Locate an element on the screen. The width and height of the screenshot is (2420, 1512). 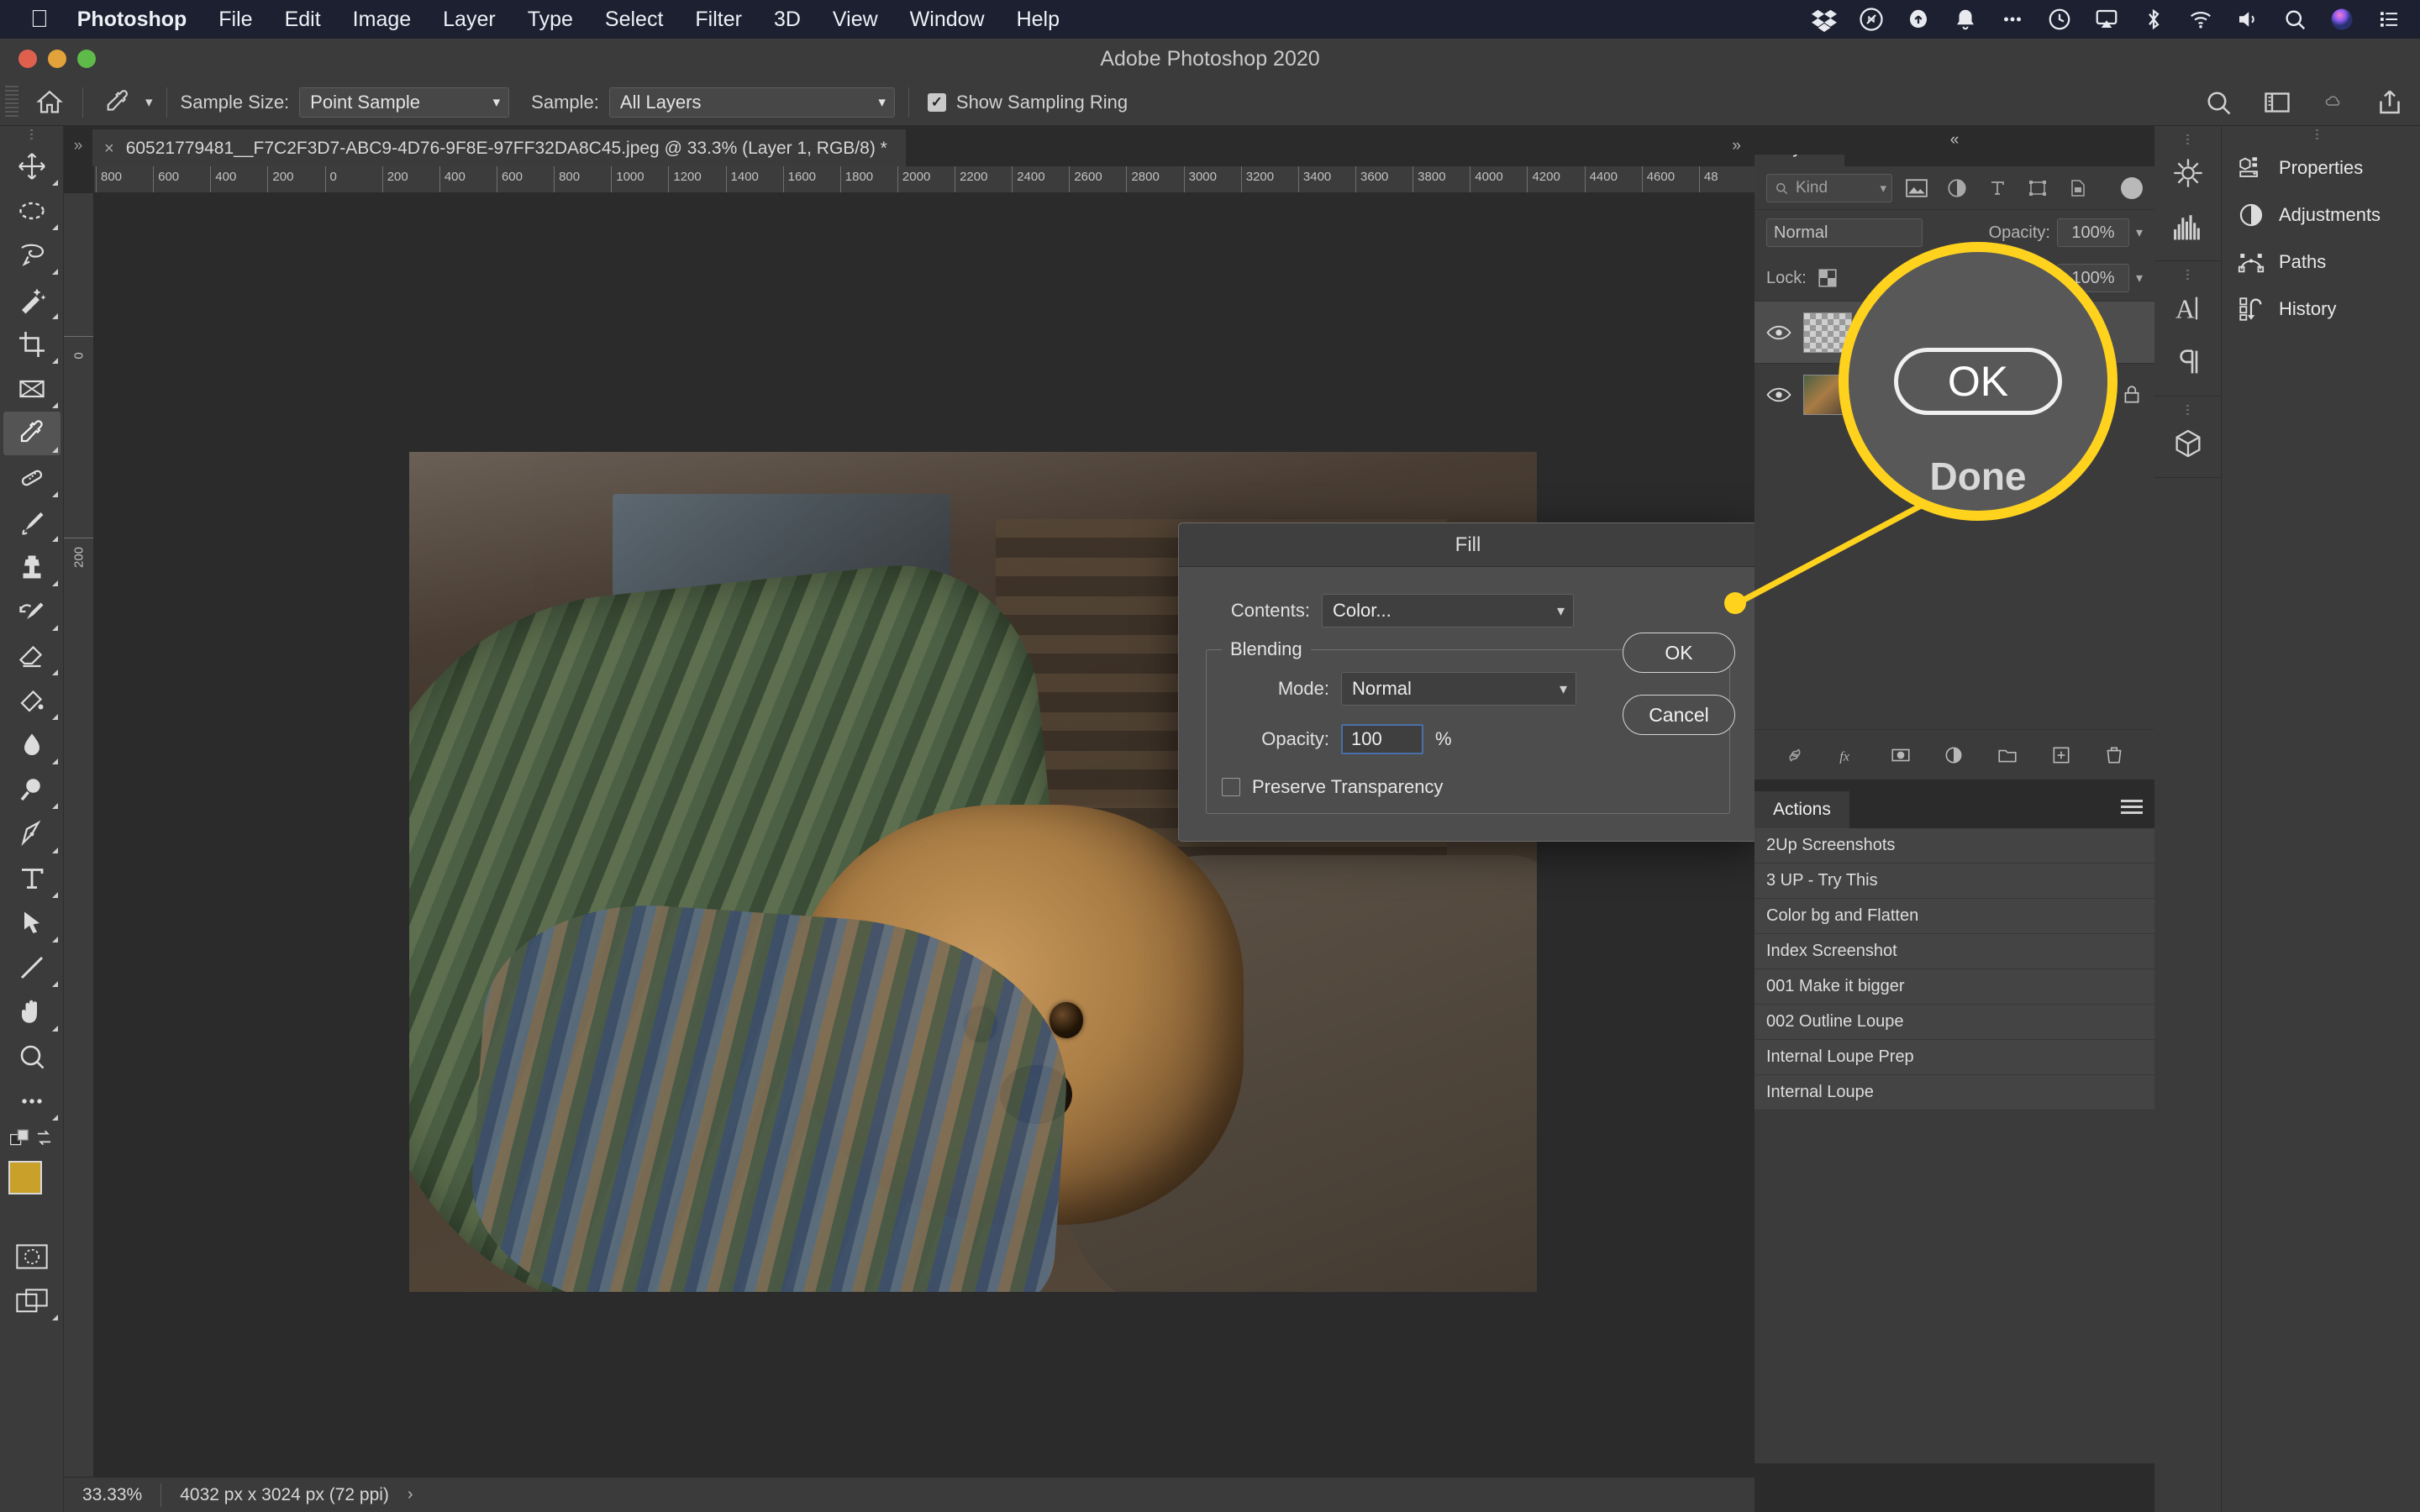
dodge-tool is located at coordinates (31, 789).